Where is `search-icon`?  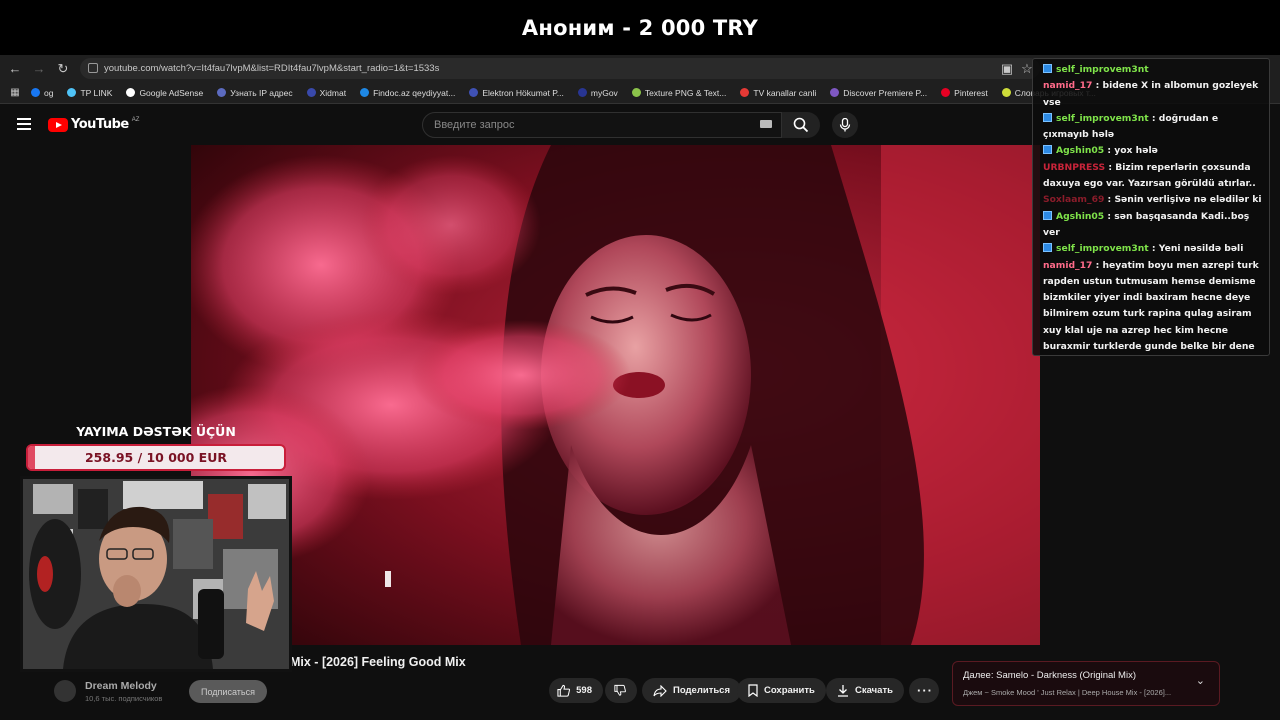
search-icon is located at coordinates (801, 125).